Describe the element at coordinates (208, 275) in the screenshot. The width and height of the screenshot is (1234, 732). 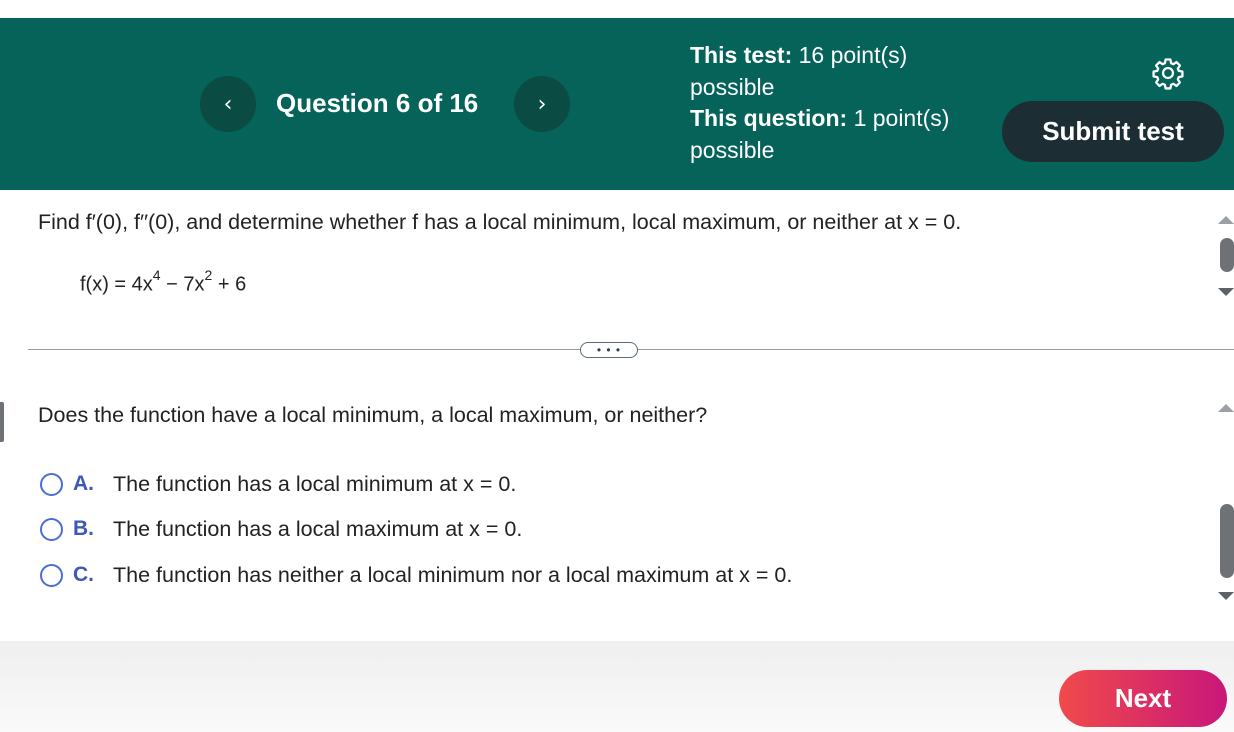
I see `formula-exponent-2: 2` at that location.